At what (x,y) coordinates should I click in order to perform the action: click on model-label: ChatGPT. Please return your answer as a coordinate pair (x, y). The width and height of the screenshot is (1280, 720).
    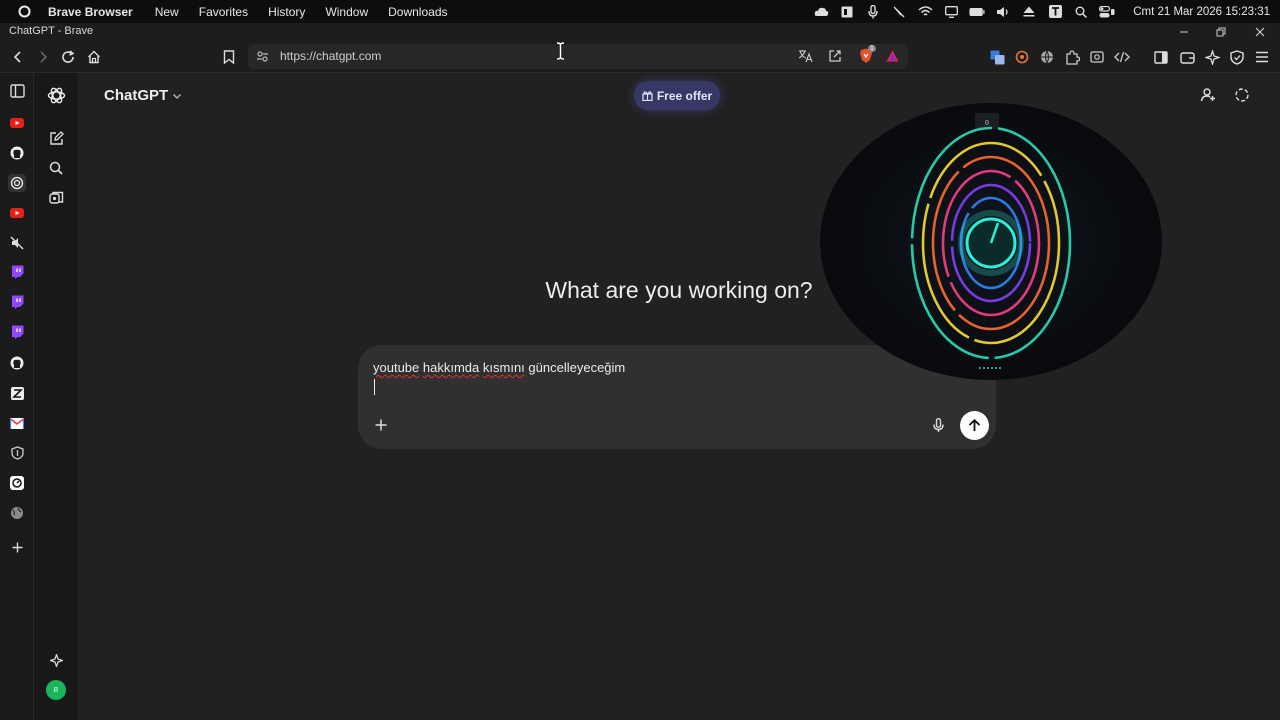
    Looking at the image, I should click on (136, 95).